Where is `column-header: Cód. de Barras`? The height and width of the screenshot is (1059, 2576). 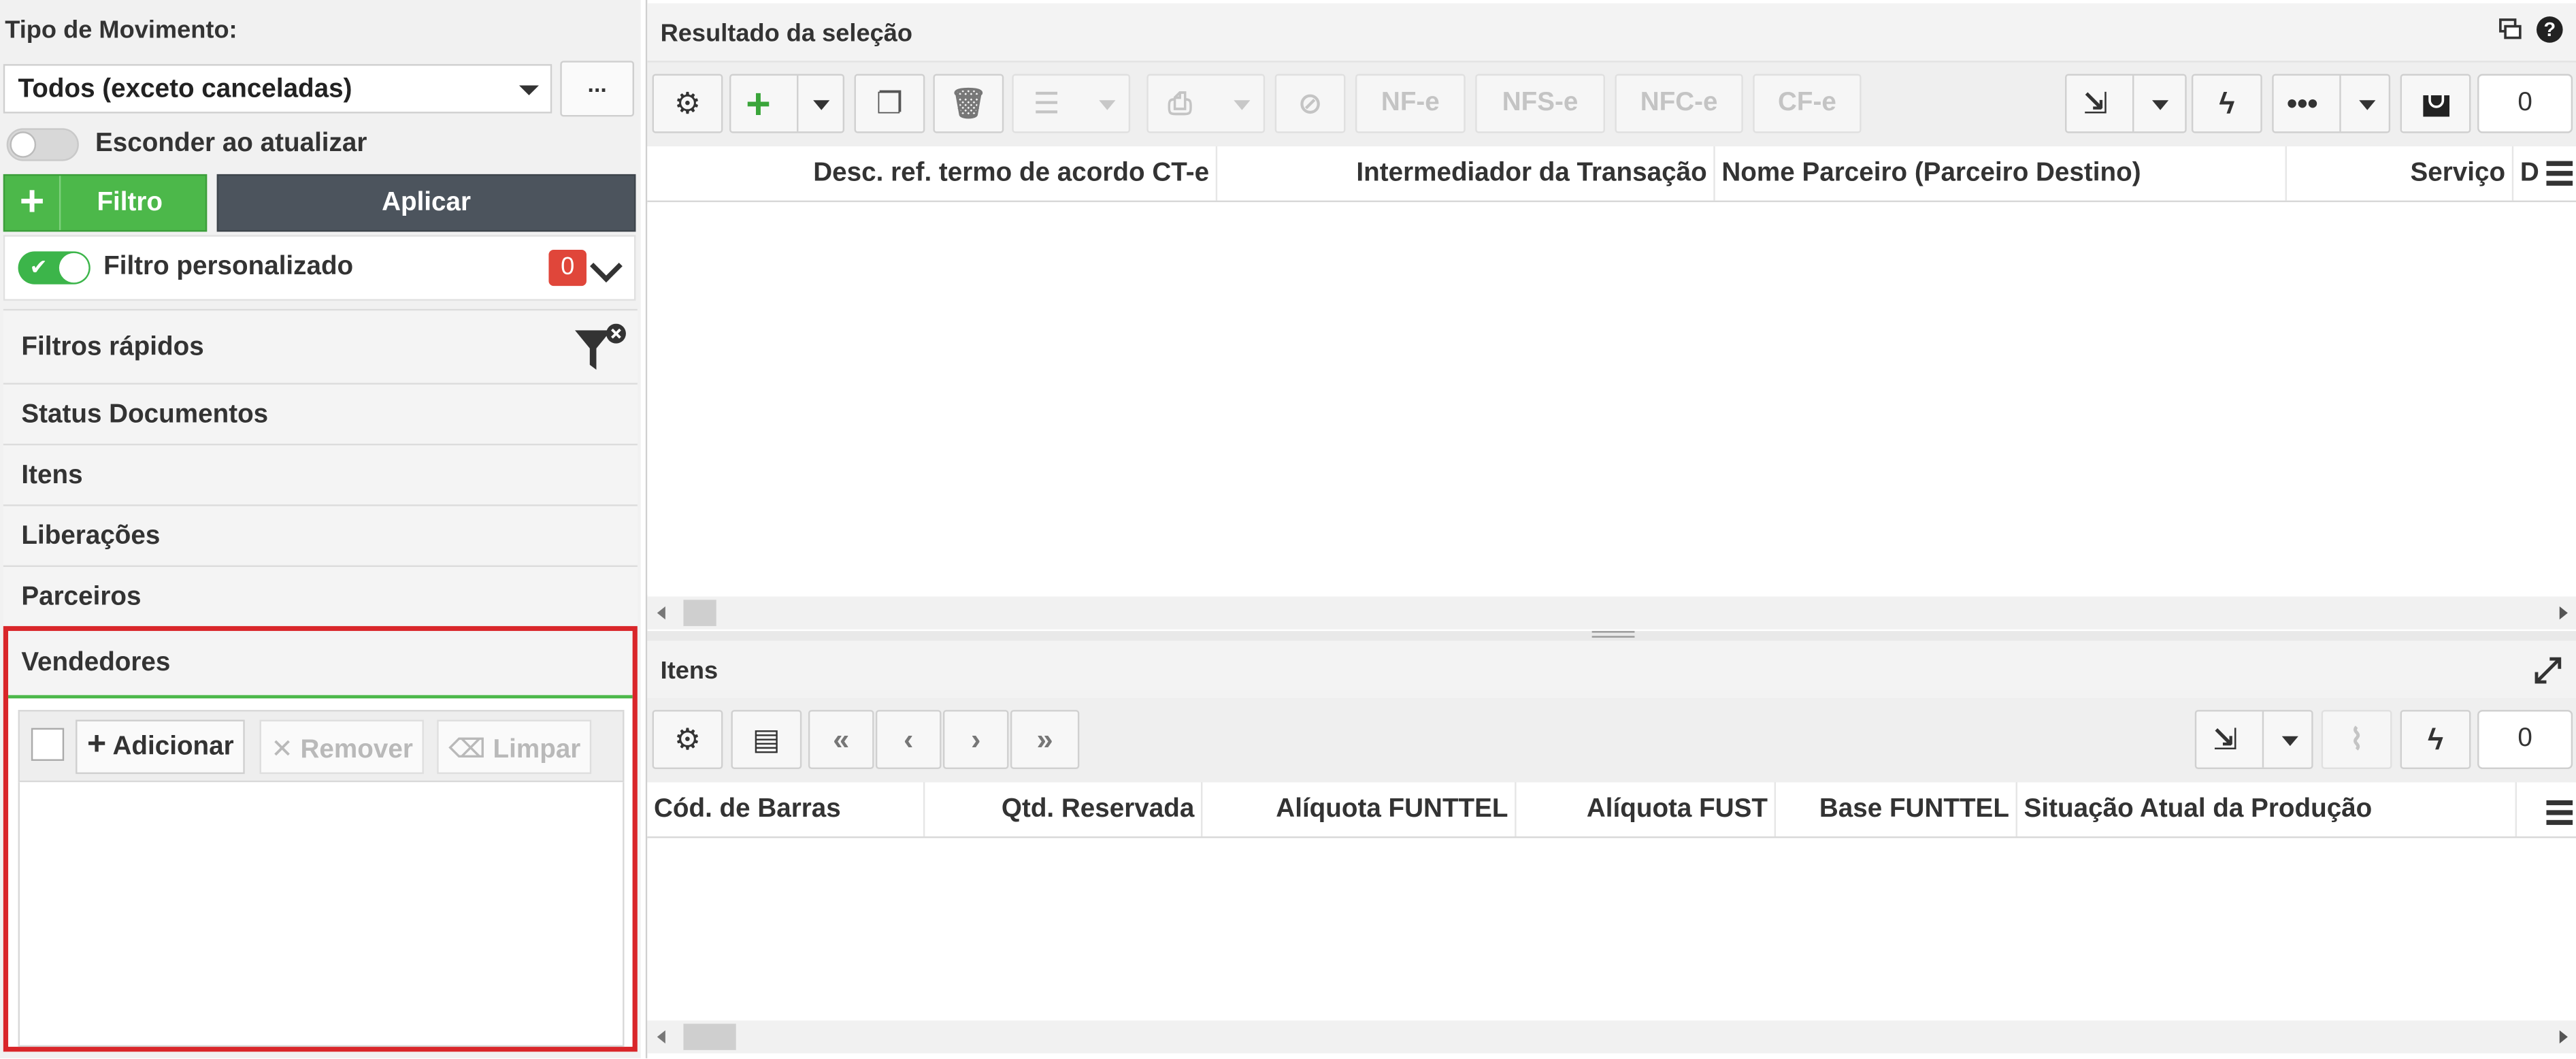 column-header: Cód. de Barras is located at coordinates (786, 809).